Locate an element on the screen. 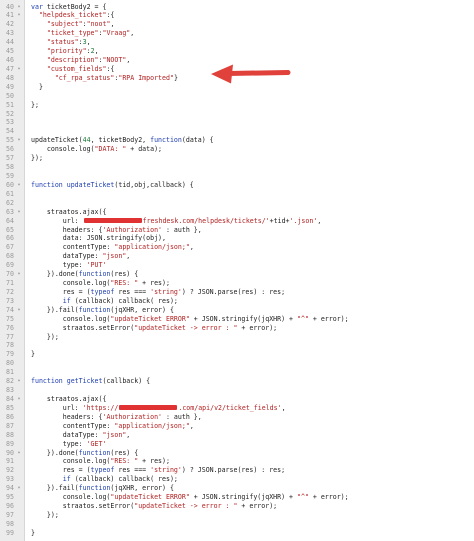 This screenshot has width=474, height=541. arrow-shape is located at coordinates (251, 74).